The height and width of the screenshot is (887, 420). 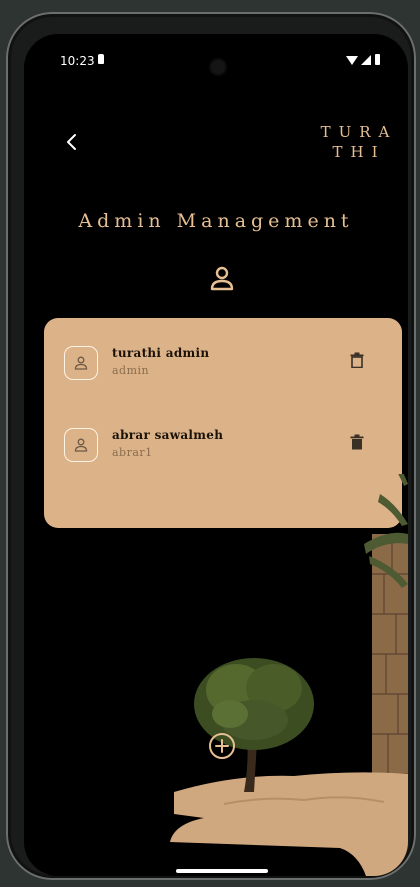 I want to click on brand-logo: TURA THI, so click(x=359, y=142).